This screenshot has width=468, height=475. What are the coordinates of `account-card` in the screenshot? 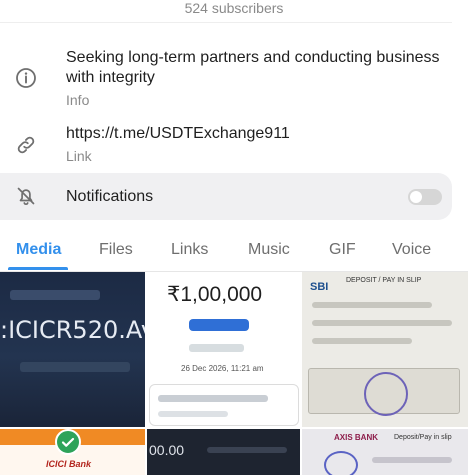 It's located at (224, 405).